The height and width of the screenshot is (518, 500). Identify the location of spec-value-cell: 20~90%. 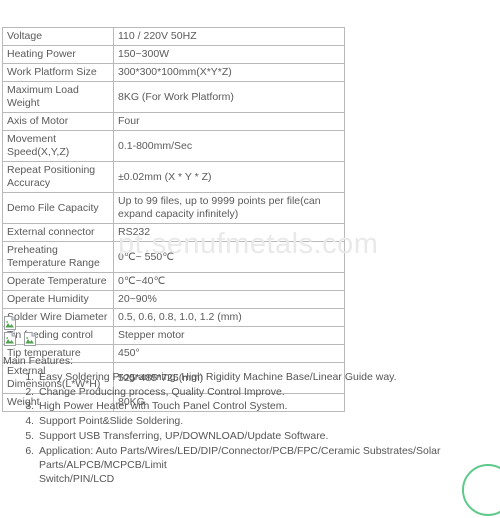
(229, 299).